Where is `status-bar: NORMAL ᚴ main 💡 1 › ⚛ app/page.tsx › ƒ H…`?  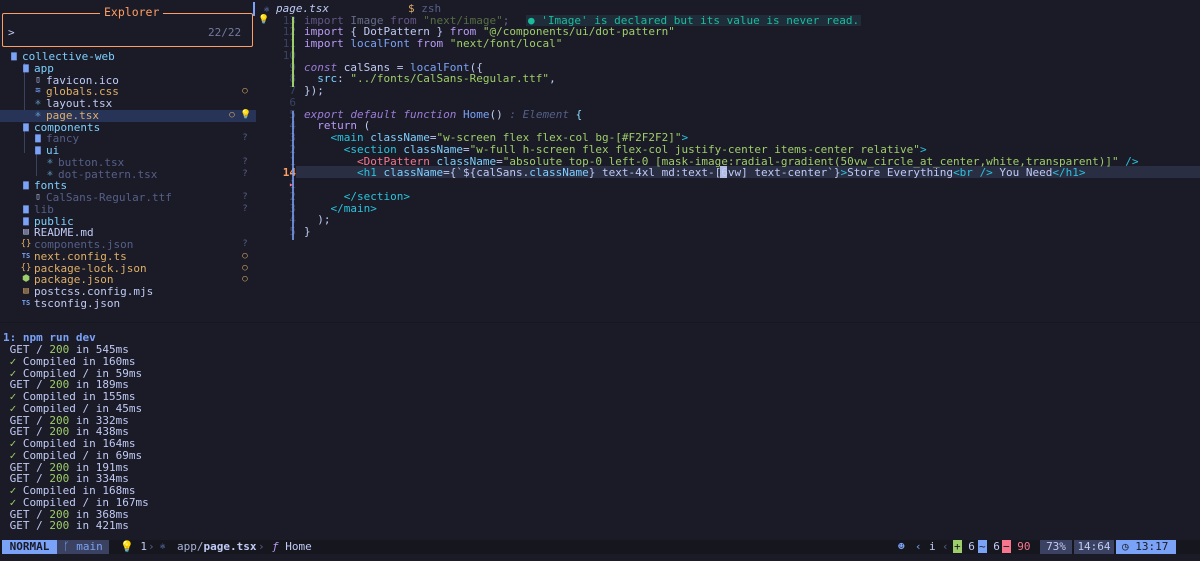
status-bar: NORMAL ᚴ main 💡 1 › ⚛ app/page.tsx › ƒ H… is located at coordinates (600, 547).